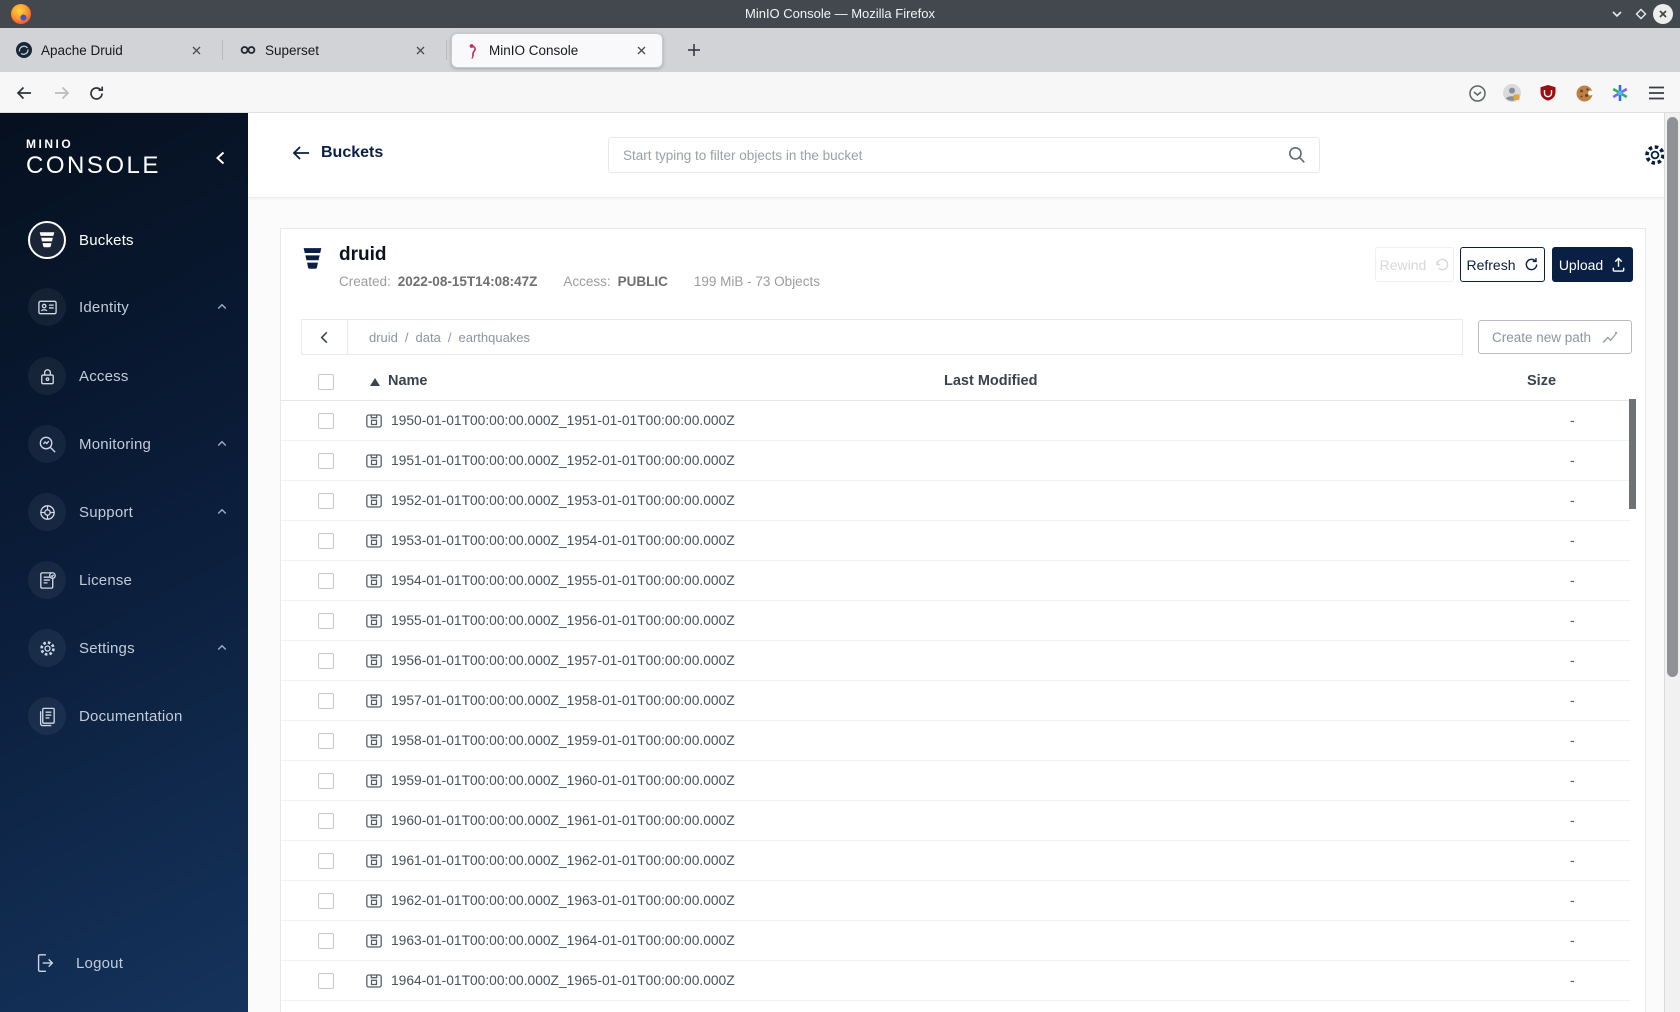 Image resolution: width=1680 pixels, height=1012 pixels. I want to click on back-to-buckets-button: Buckets, so click(337, 153).